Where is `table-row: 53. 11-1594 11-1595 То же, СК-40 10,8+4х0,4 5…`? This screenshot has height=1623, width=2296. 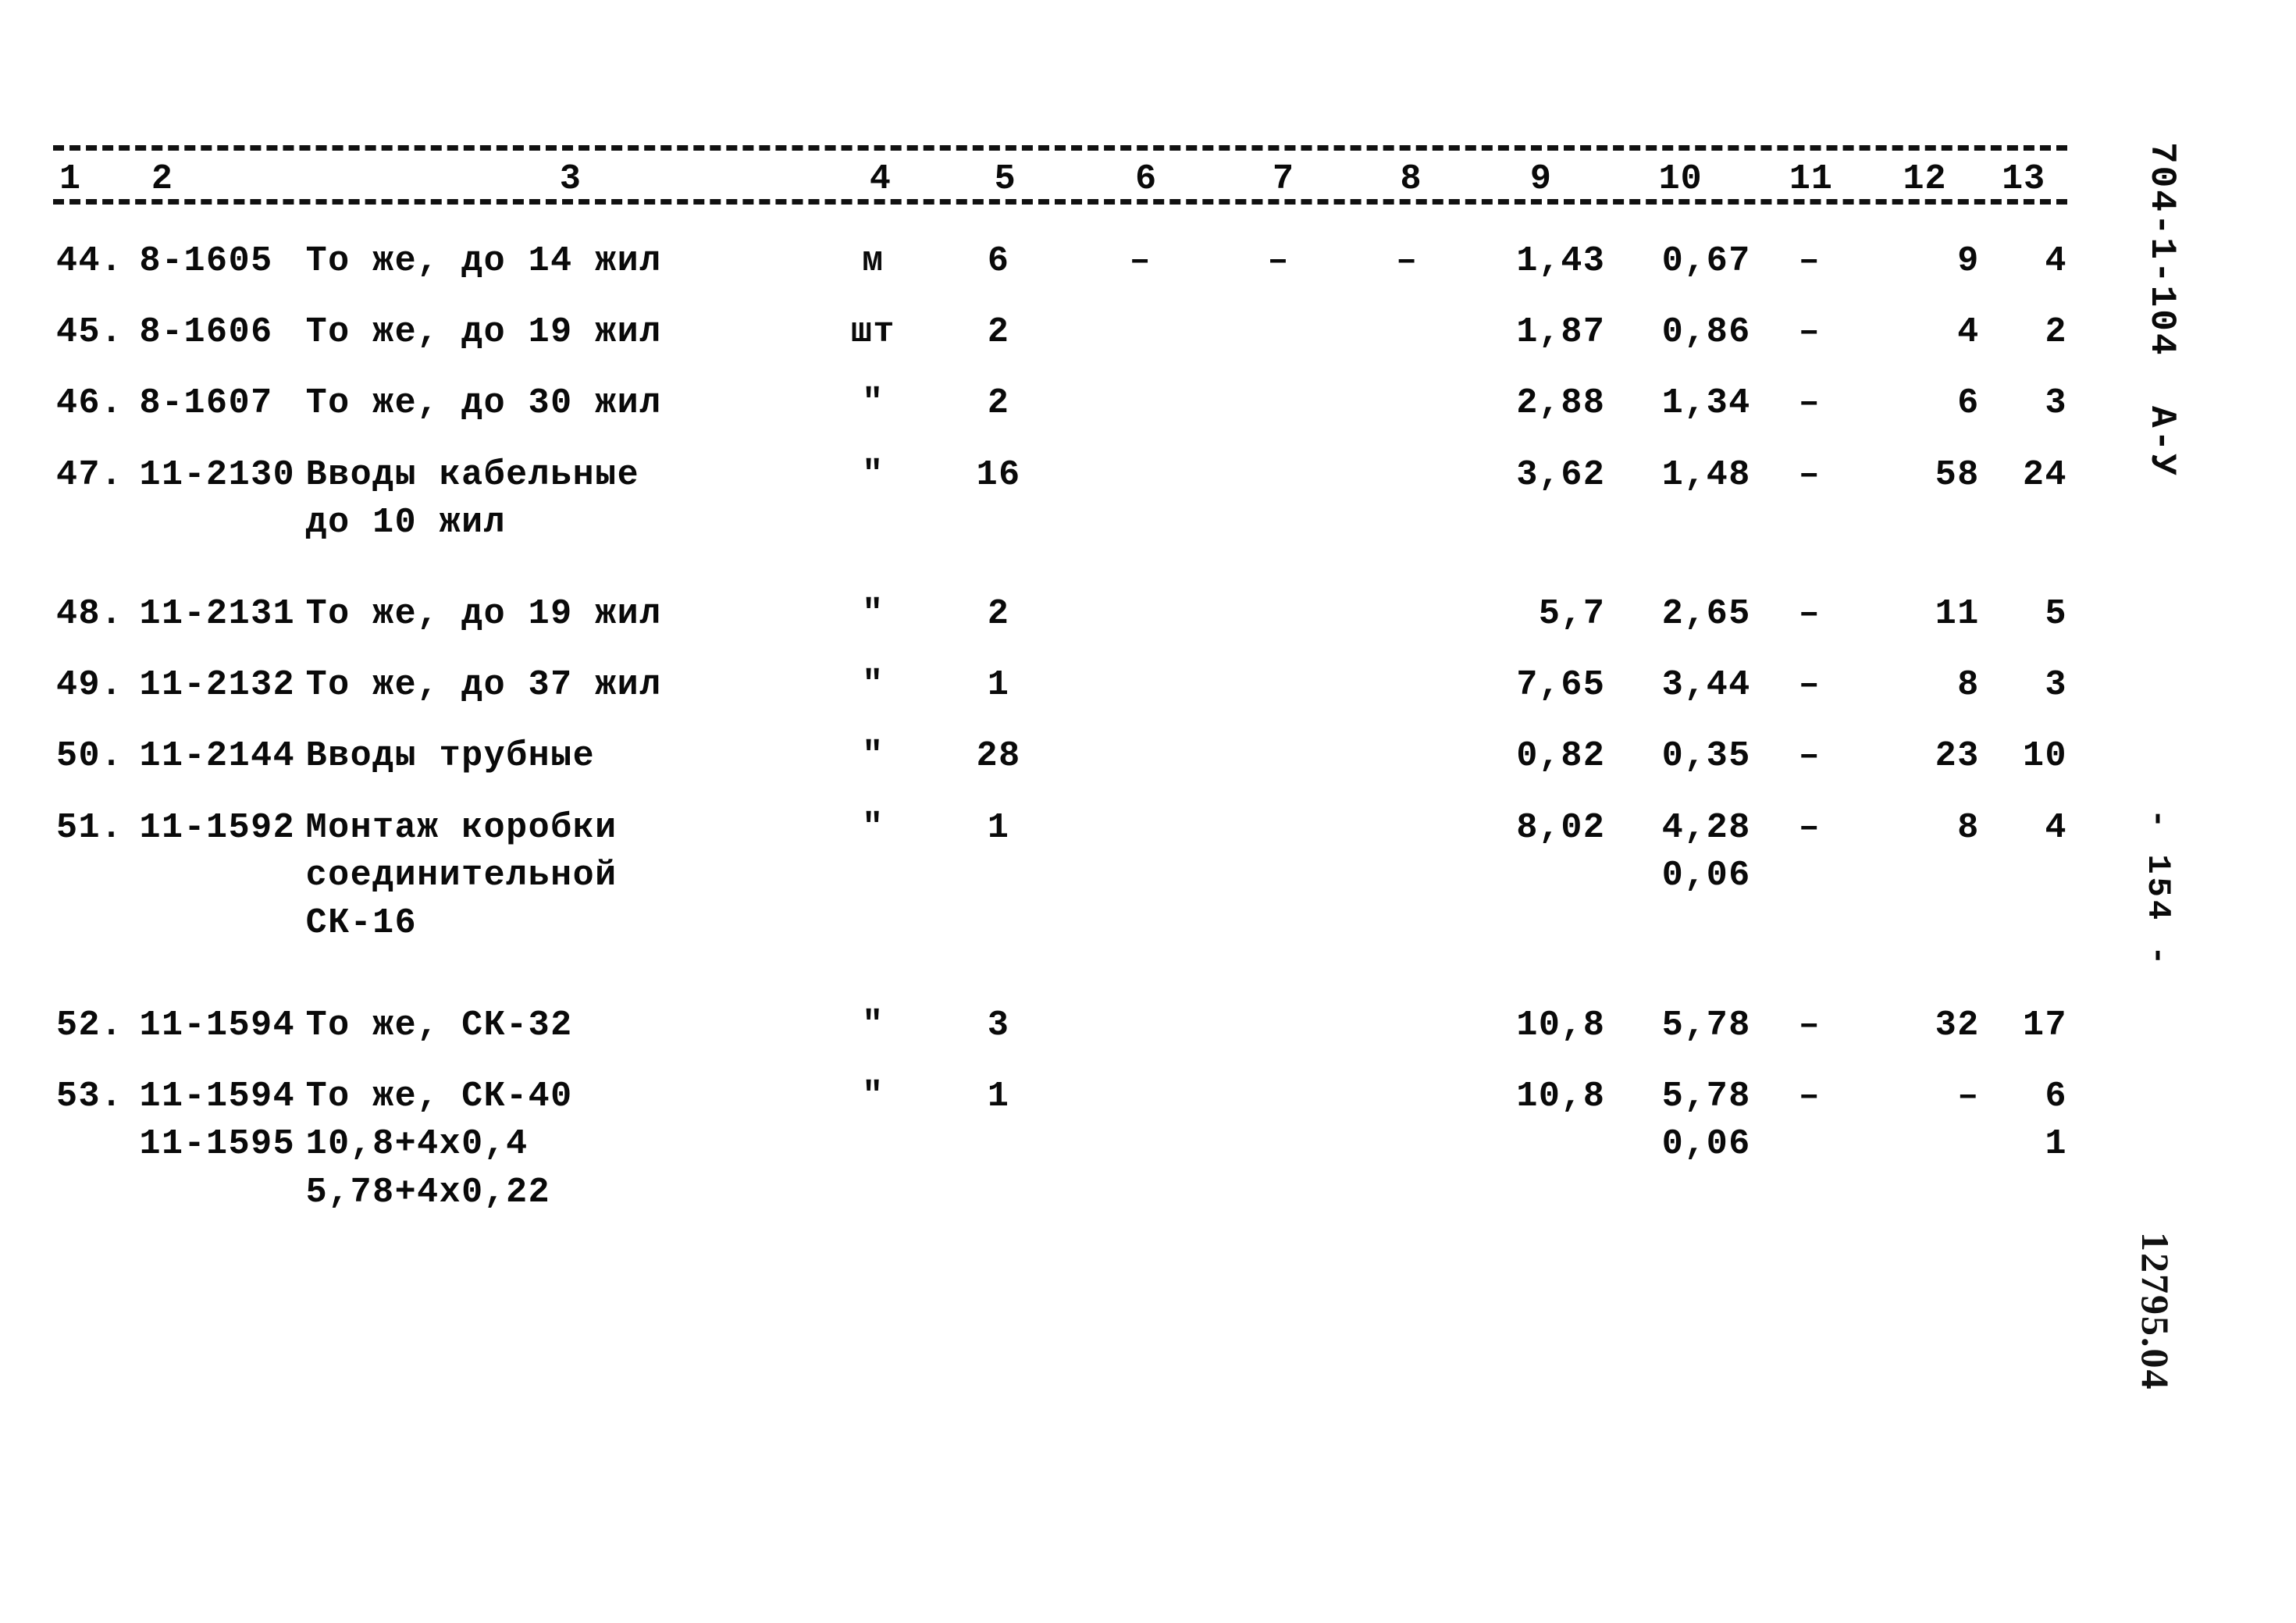 table-row: 53. 11-1594 11-1595 То же, СК-40 10,8+4х0,4 5… is located at coordinates (1060, 1144).